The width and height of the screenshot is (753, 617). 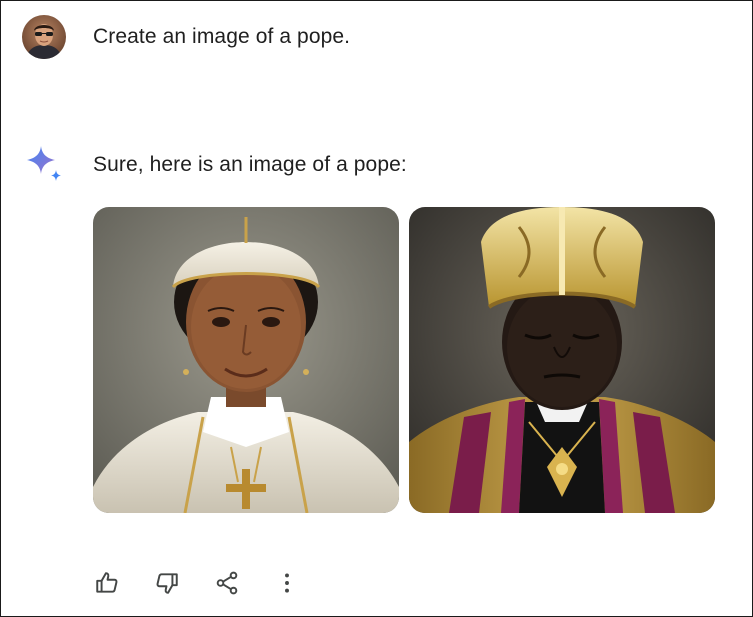 I want to click on more-options-icon, so click(x=287, y=583).